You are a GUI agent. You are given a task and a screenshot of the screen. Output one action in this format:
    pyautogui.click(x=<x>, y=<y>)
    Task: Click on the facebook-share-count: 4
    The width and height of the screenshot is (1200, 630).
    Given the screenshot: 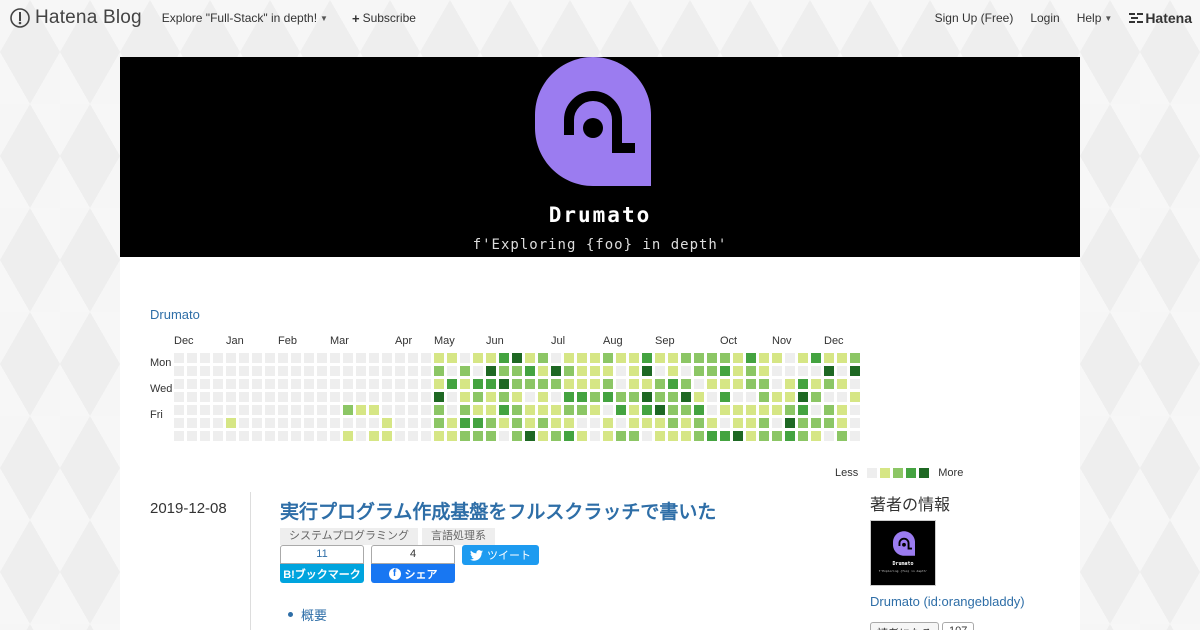 What is the action you would take?
    pyautogui.click(x=413, y=554)
    